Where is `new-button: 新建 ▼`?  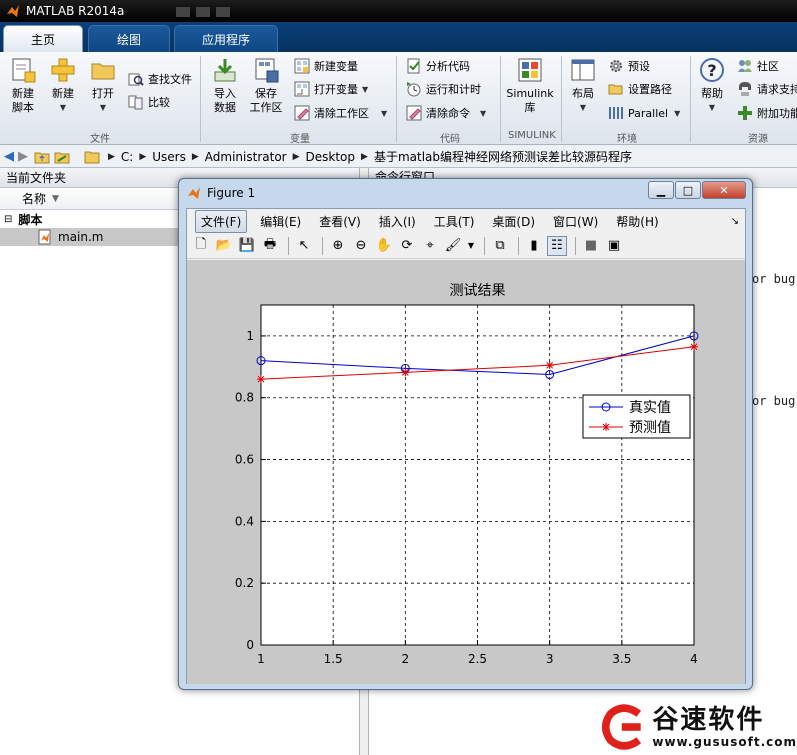
new-button: 新建 ▼ is located at coordinates (63, 85).